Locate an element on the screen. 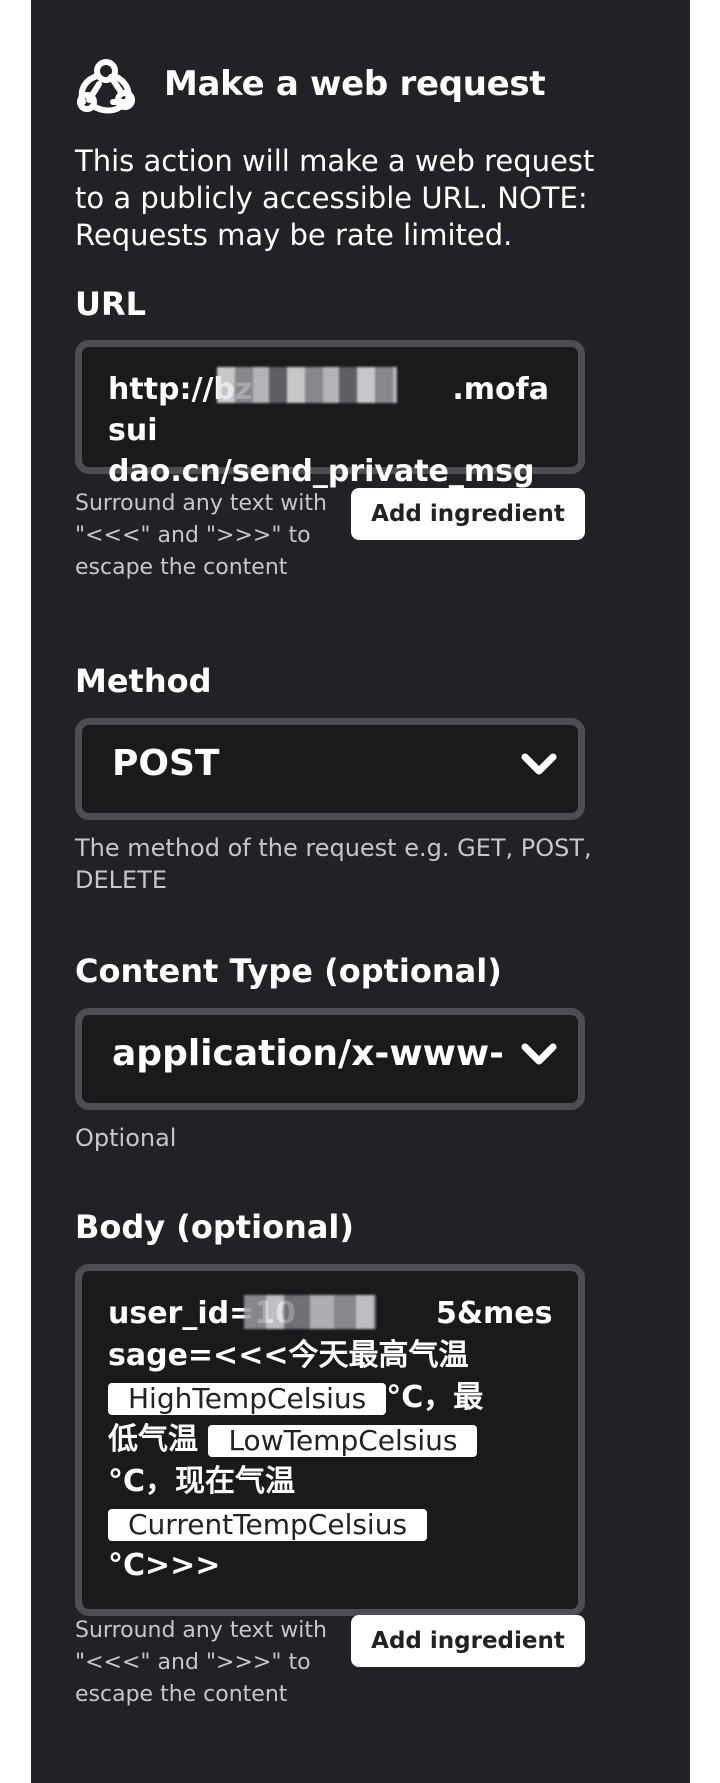 This screenshot has width=720, height=1783. url-add-ingredient-button: Add ingredient is located at coordinates (468, 514).